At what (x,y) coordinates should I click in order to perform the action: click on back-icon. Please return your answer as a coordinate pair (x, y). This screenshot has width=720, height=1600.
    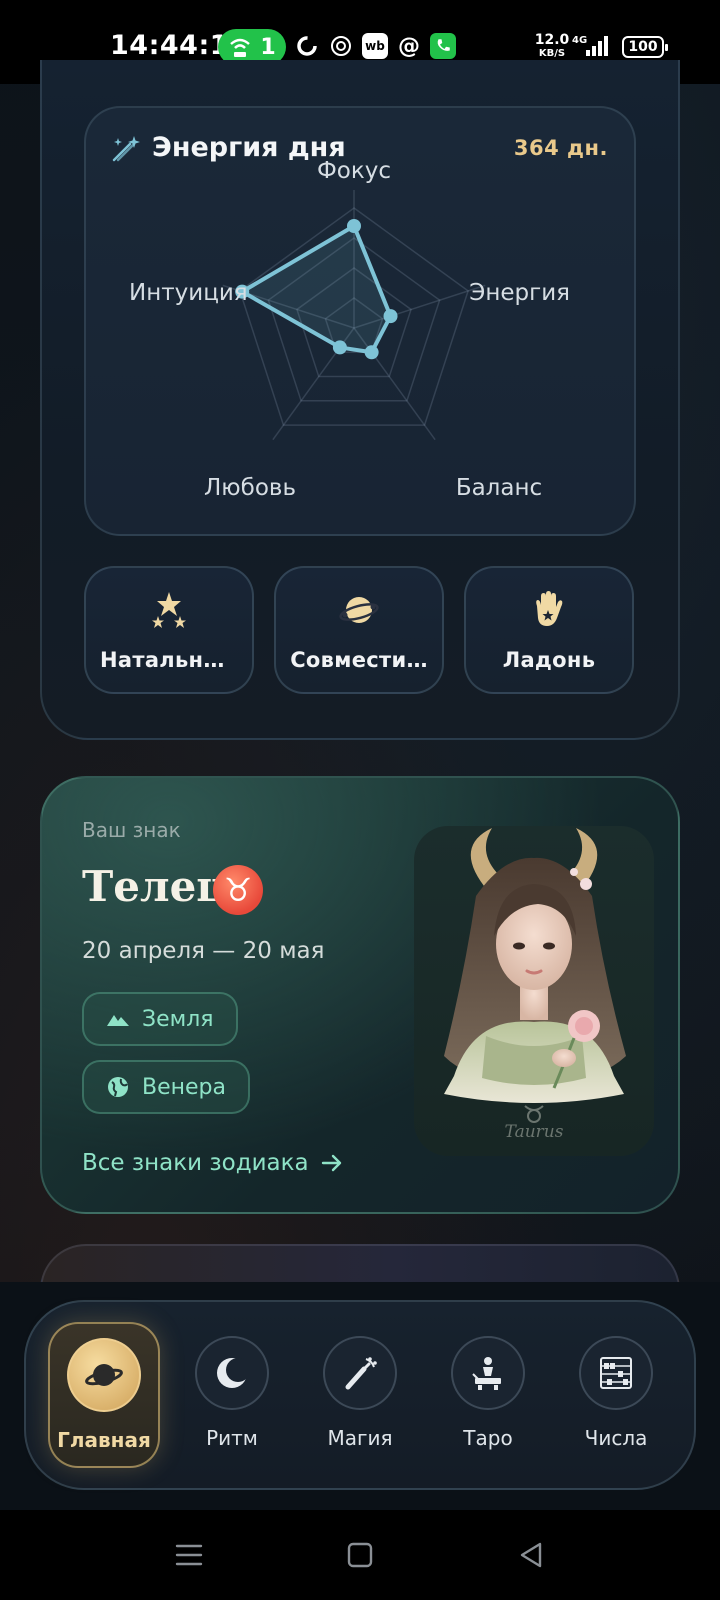
    Looking at the image, I should click on (531, 1555).